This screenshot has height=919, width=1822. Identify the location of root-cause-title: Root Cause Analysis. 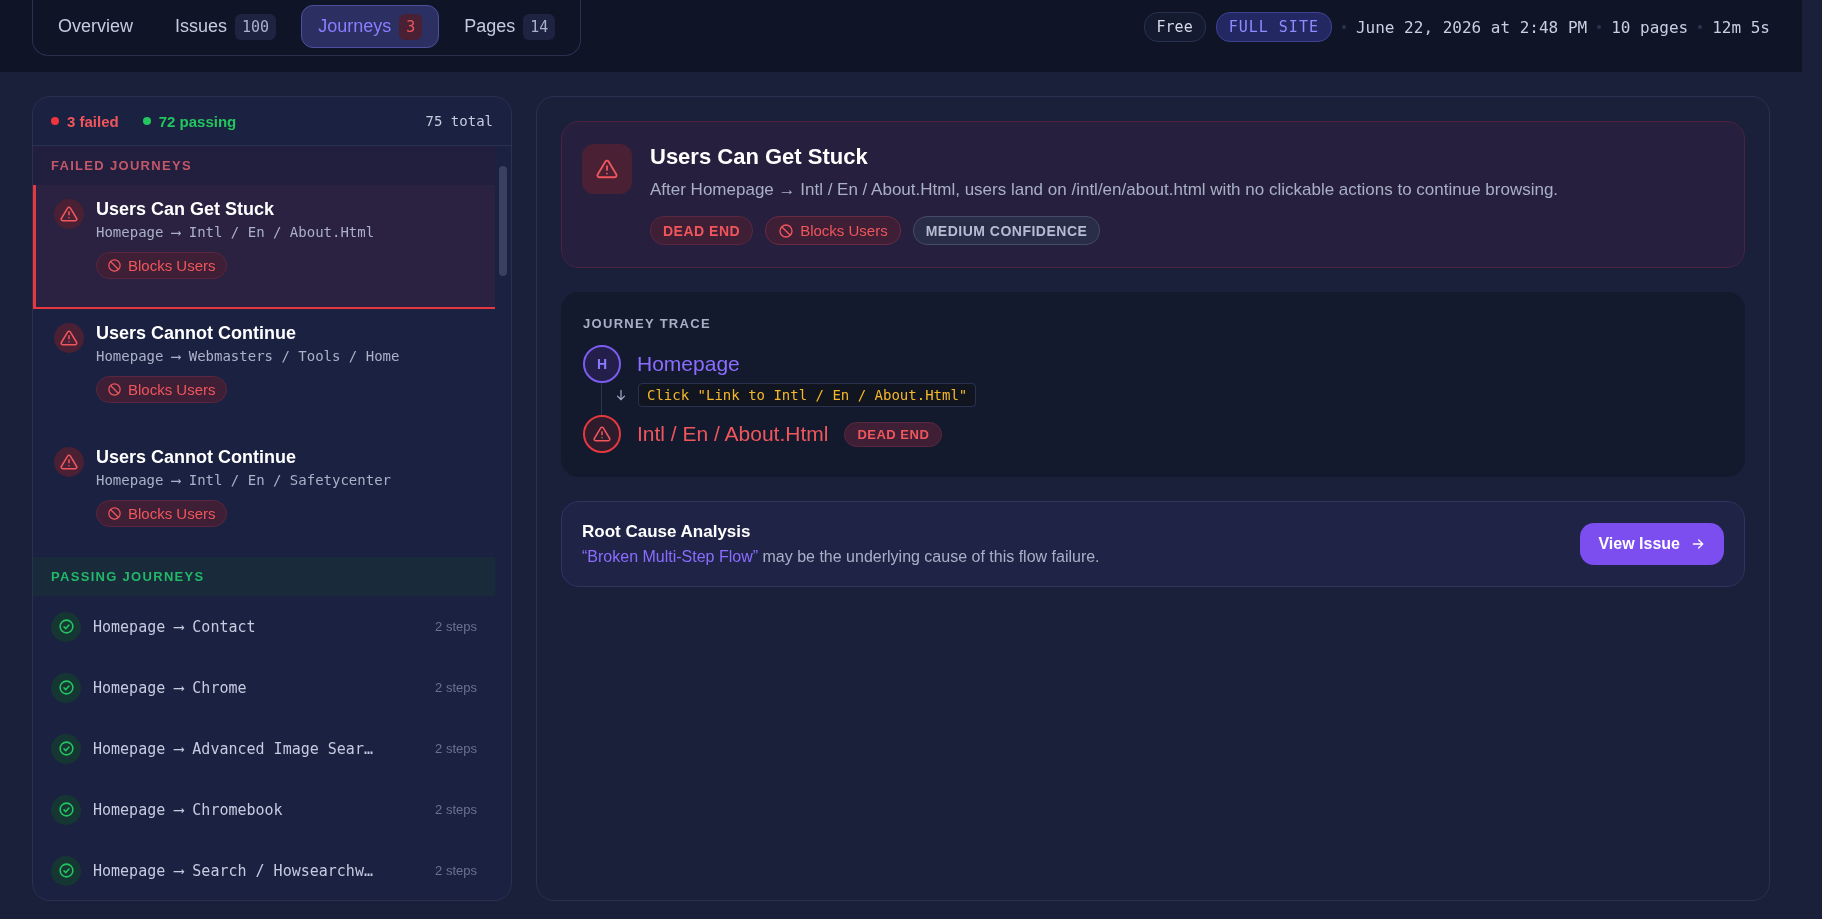
(667, 532).